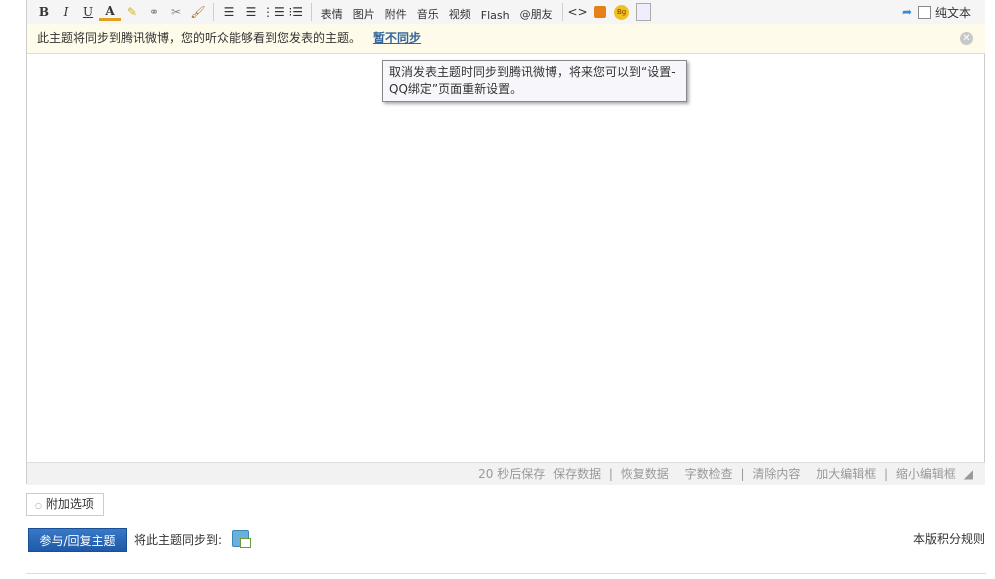 This screenshot has height=579, width=995. What do you see at coordinates (198, 12) in the screenshot?
I see `clear-format-icon: 🖌` at bounding box center [198, 12].